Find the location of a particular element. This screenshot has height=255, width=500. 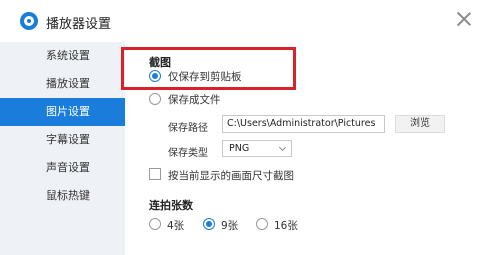

save-type-select: PNG is located at coordinates (257, 148).